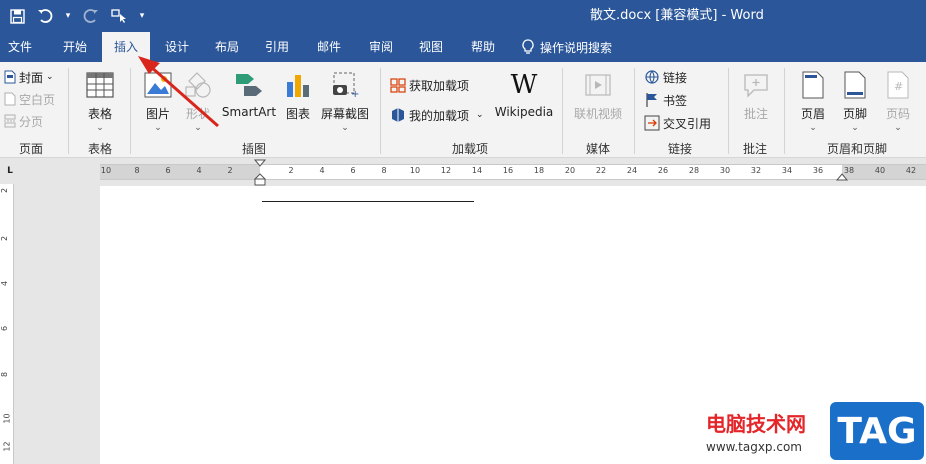 The image size is (926, 464). What do you see at coordinates (679, 149) in the screenshot?
I see `group-label-links: 链接` at bounding box center [679, 149].